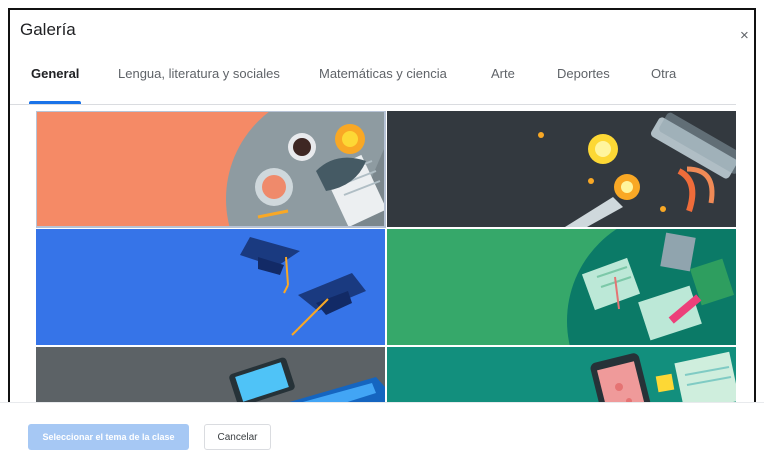  What do you see at coordinates (373, 104) in the screenshot?
I see `tab-divider` at bounding box center [373, 104].